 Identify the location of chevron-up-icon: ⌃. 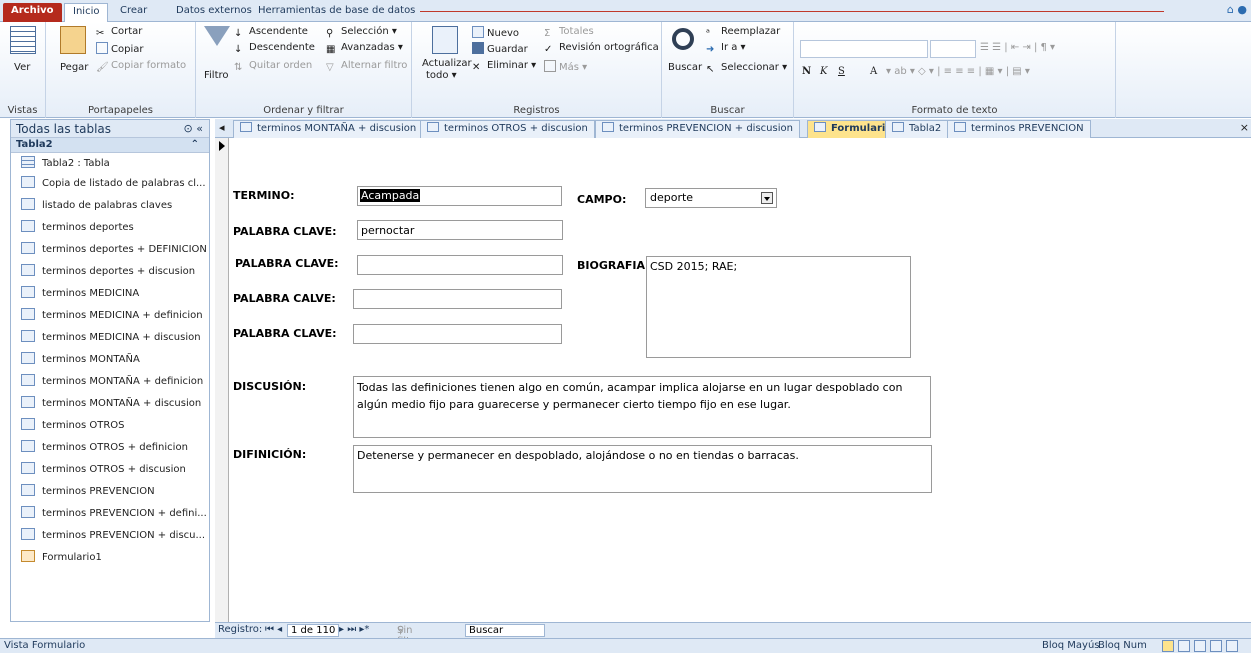
(195, 144).